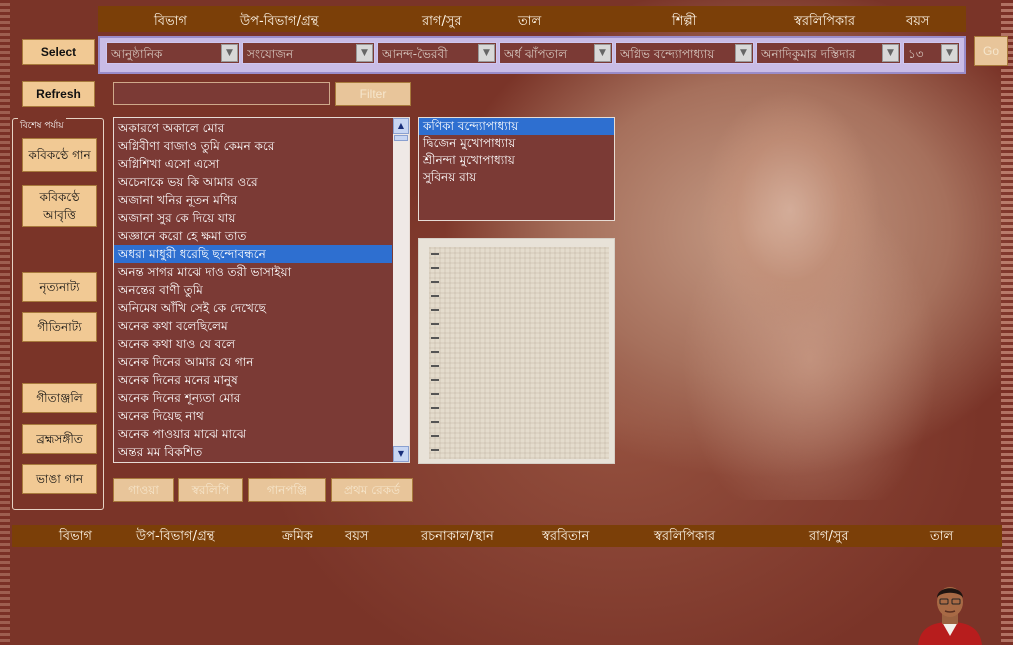 Image resolution: width=1013 pixels, height=645 pixels. What do you see at coordinates (918, 21) in the screenshot?
I see `header-age: বয়স` at bounding box center [918, 21].